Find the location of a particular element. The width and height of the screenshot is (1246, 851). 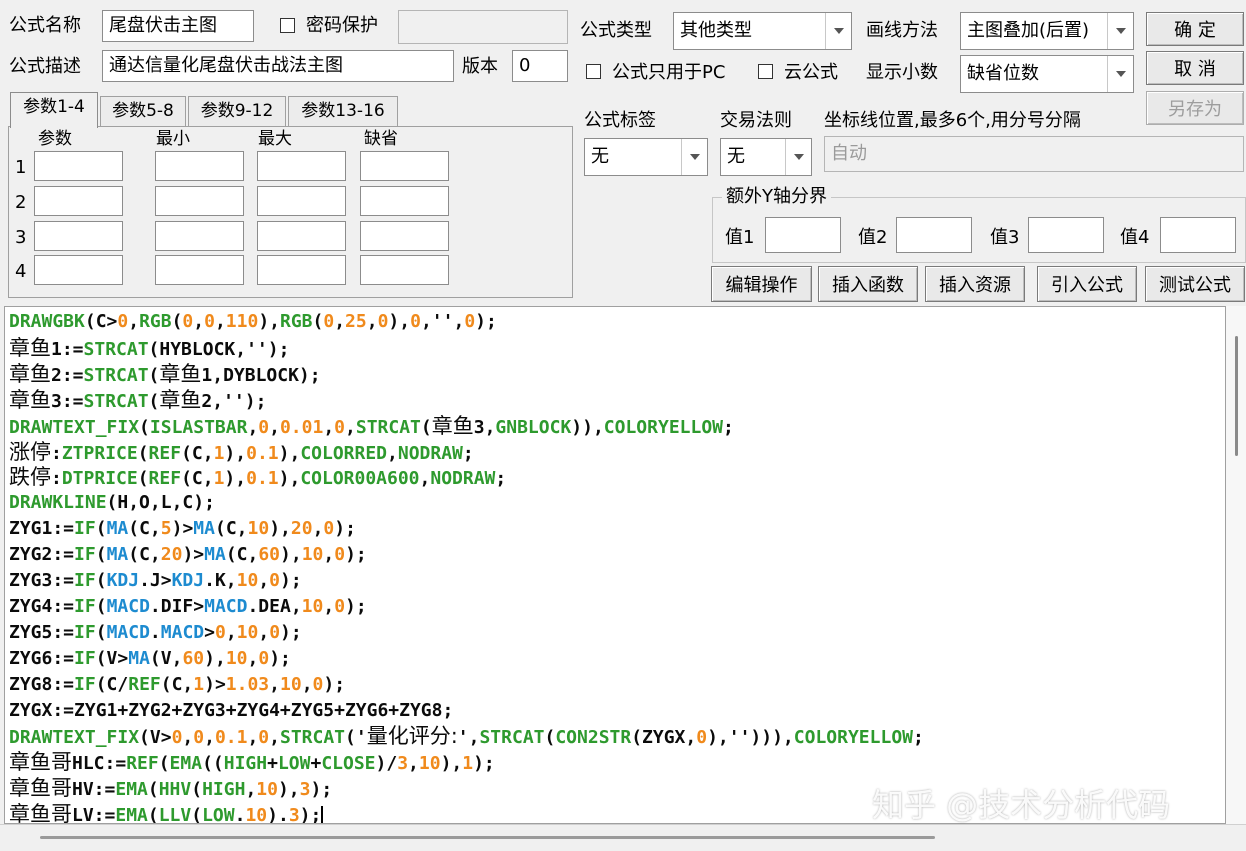

code-token: 3:= is located at coordinates (67, 401).